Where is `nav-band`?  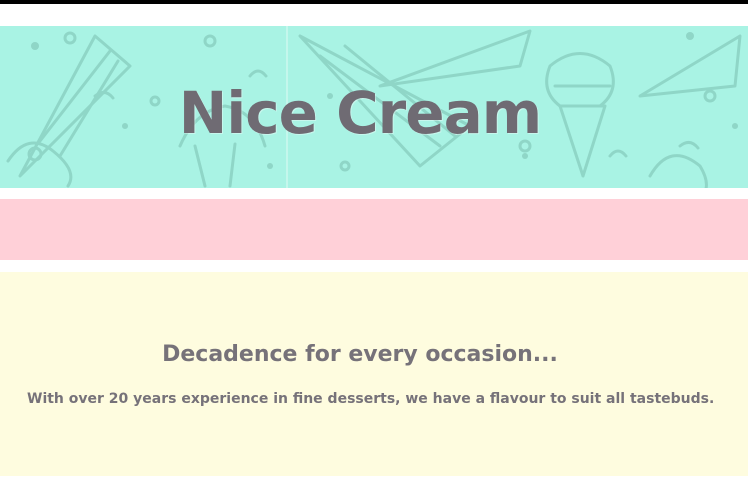 nav-band is located at coordinates (374, 229).